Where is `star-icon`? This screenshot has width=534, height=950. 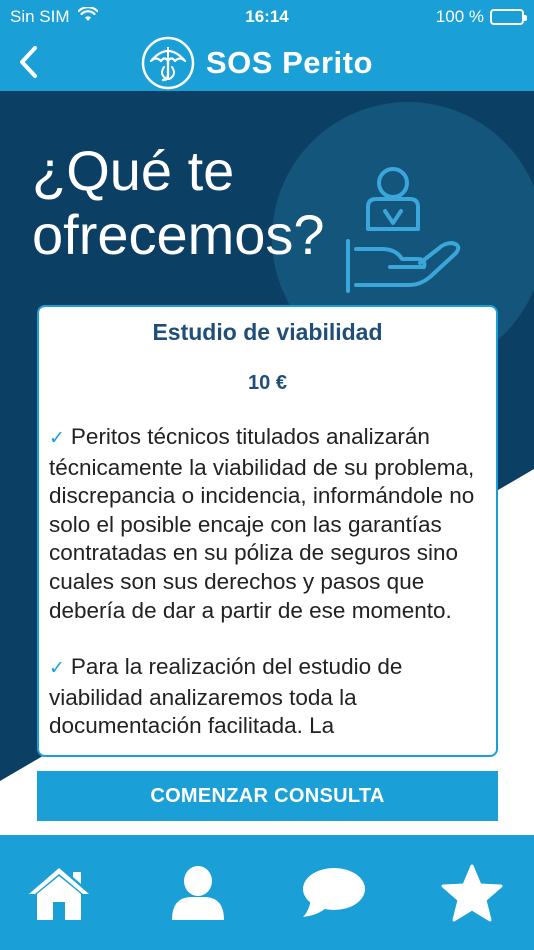 star-icon is located at coordinates (472, 893).